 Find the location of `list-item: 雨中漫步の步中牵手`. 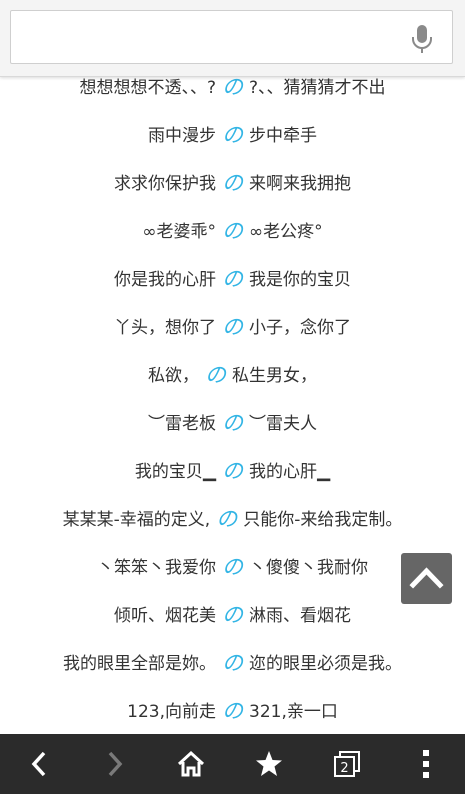

list-item: 雨中漫步の步中牵手 is located at coordinates (232, 134).